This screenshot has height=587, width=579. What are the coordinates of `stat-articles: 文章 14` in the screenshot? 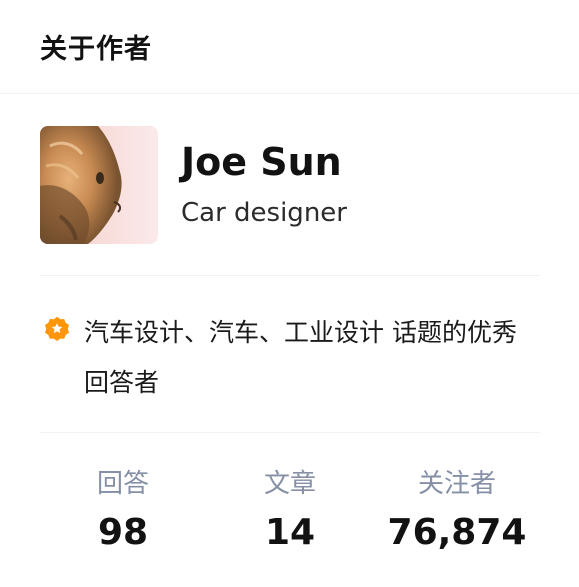 It's located at (290, 512).